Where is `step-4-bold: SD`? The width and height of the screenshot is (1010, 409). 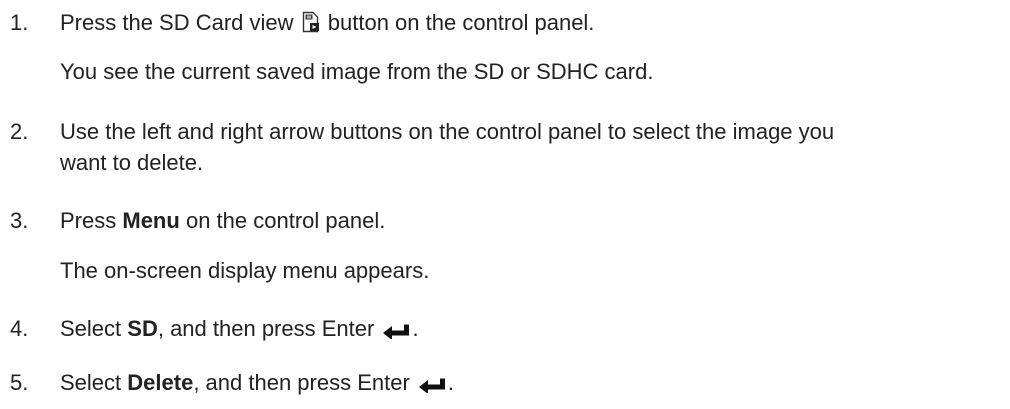
step-4-bold: SD is located at coordinates (142, 328).